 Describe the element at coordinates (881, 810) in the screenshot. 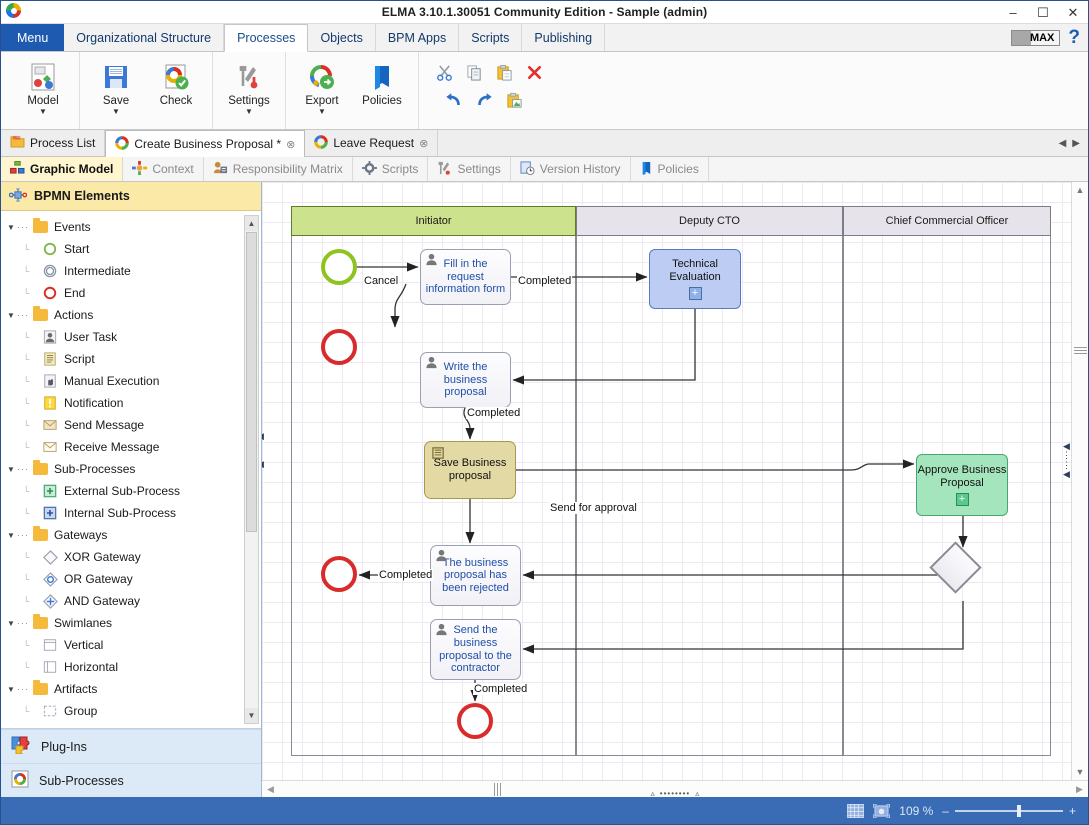

I see `fit-to-screen-icon` at that location.